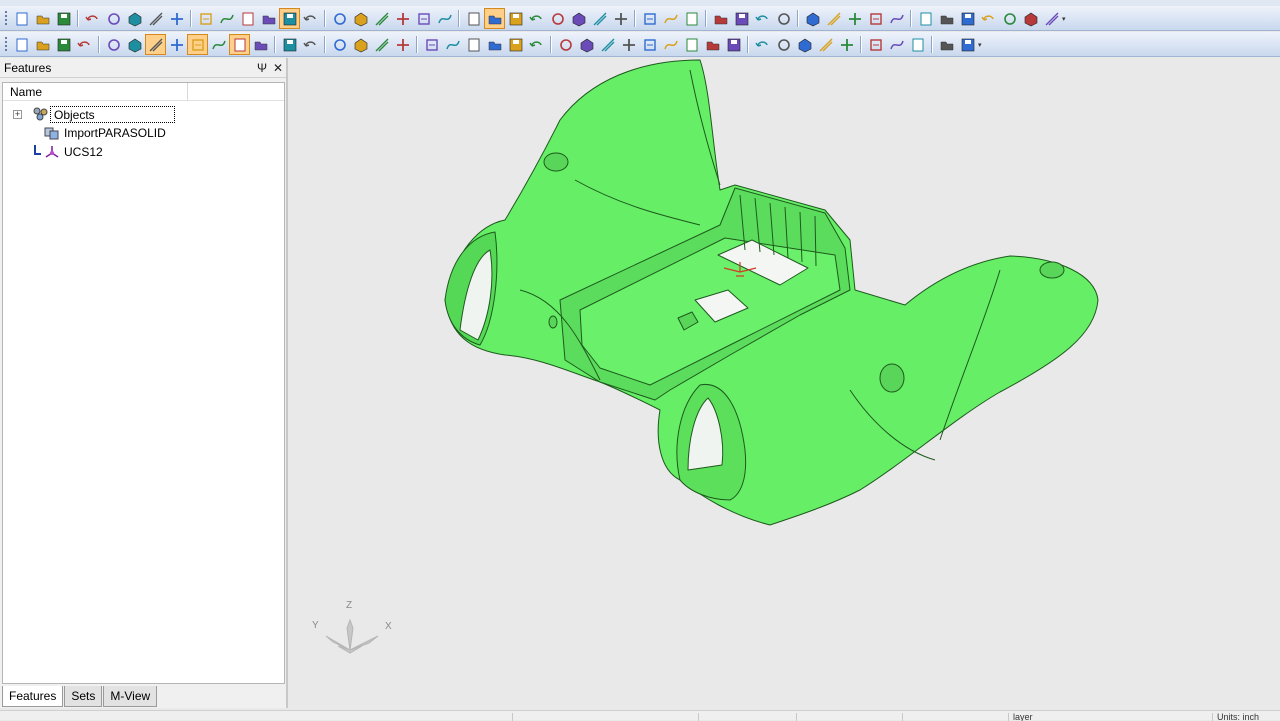 The height and width of the screenshot is (721, 1280). I want to click on boundary-icon, so click(670, 44).